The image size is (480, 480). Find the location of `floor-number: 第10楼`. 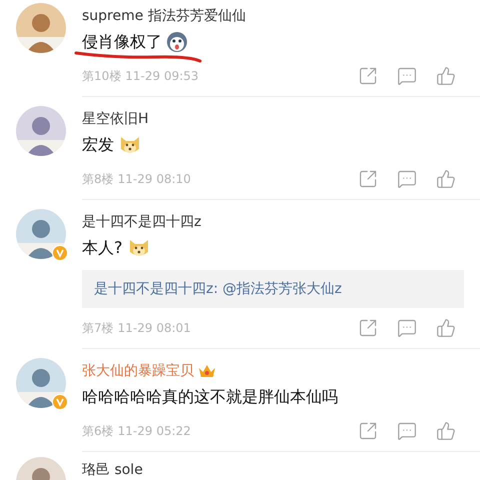

floor-number: 第10楼 is located at coordinates (102, 76).